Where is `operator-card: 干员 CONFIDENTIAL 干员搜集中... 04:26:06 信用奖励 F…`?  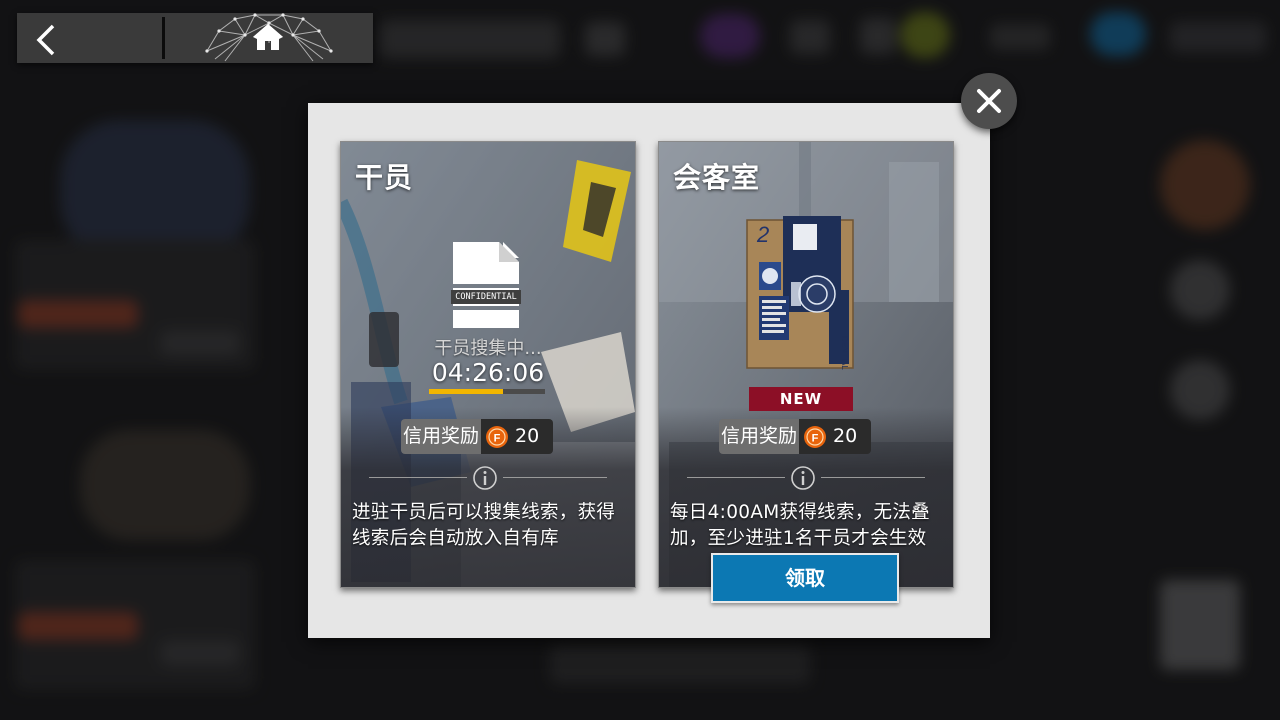
operator-card: 干员 CONFIDENTIAL 干员搜集中... 04:26:06 信用奖励 F… is located at coordinates (488, 364).